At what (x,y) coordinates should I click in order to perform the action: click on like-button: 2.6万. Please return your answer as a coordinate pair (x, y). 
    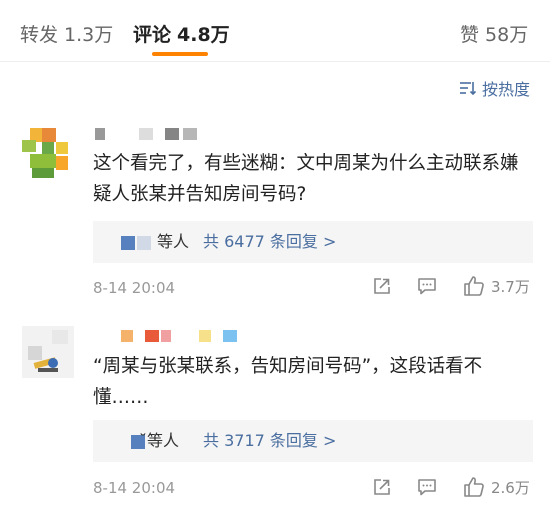
    Looking at the image, I should click on (496, 487).